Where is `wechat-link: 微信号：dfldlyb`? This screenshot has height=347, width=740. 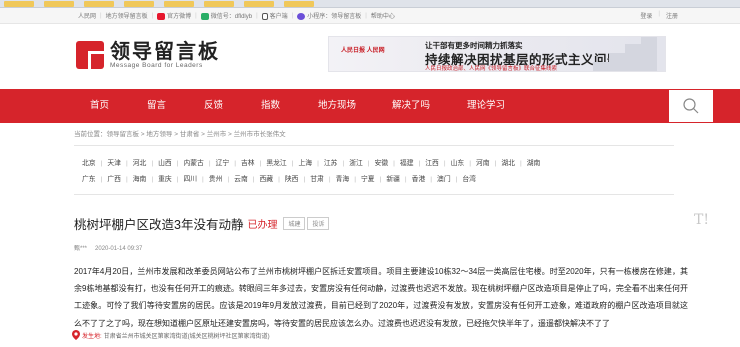
wechat-link: 微信号：dfldlyb is located at coordinates (226, 15).